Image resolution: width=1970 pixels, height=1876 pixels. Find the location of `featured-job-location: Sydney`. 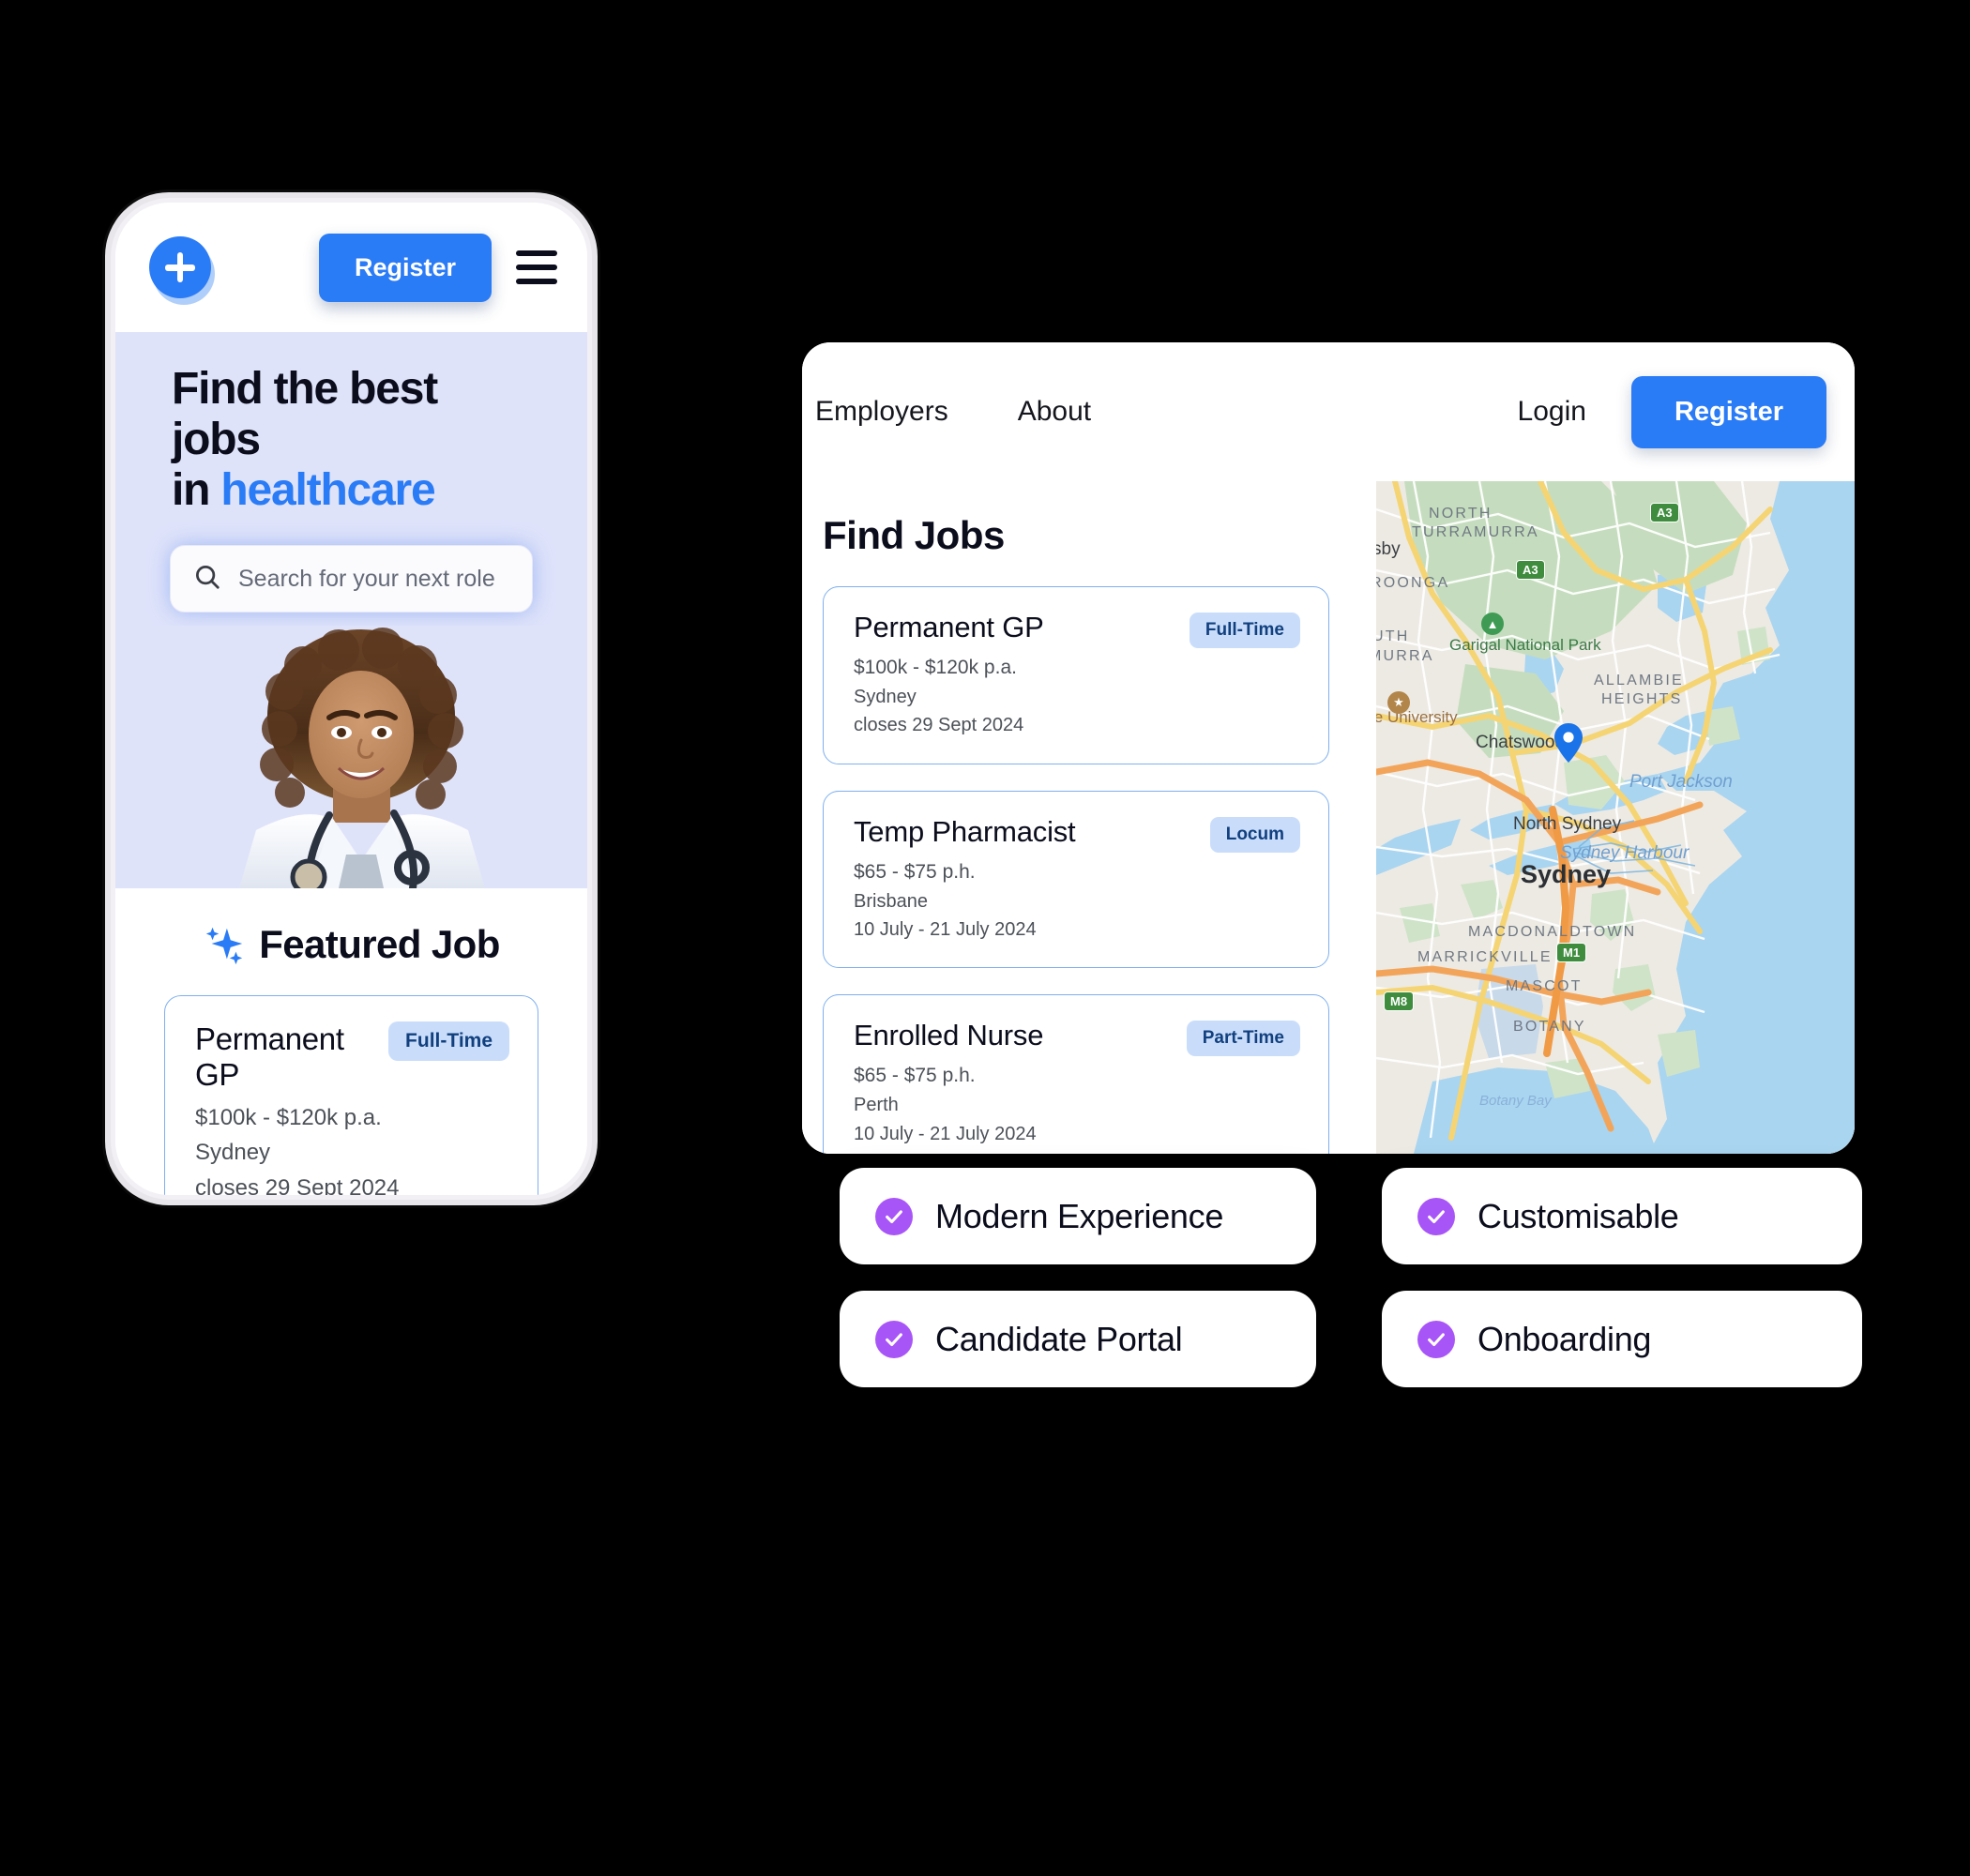

featured-job-location: Sydney is located at coordinates (233, 1153).